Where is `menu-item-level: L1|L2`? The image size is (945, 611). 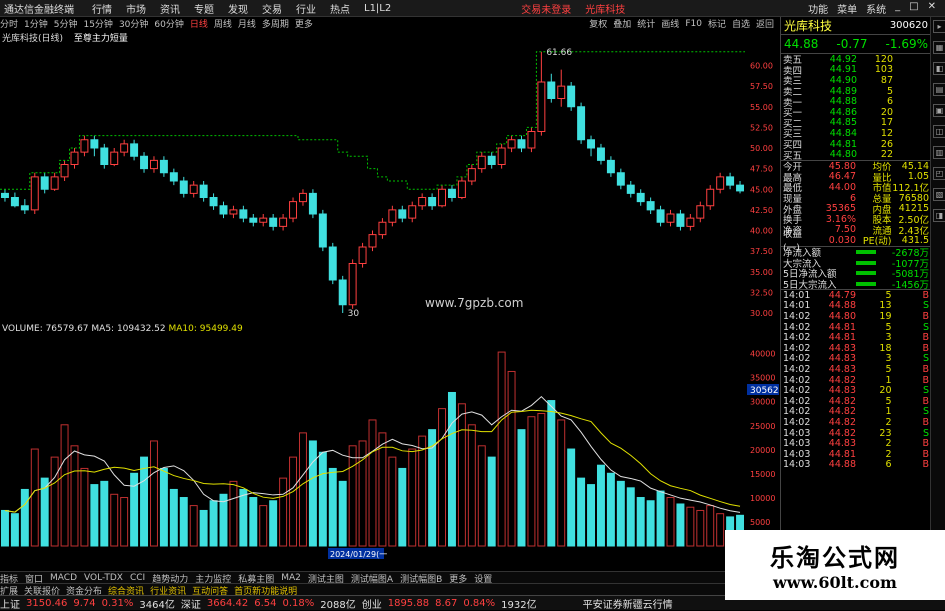 menu-item-level: L1|L2 is located at coordinates (377, 8).